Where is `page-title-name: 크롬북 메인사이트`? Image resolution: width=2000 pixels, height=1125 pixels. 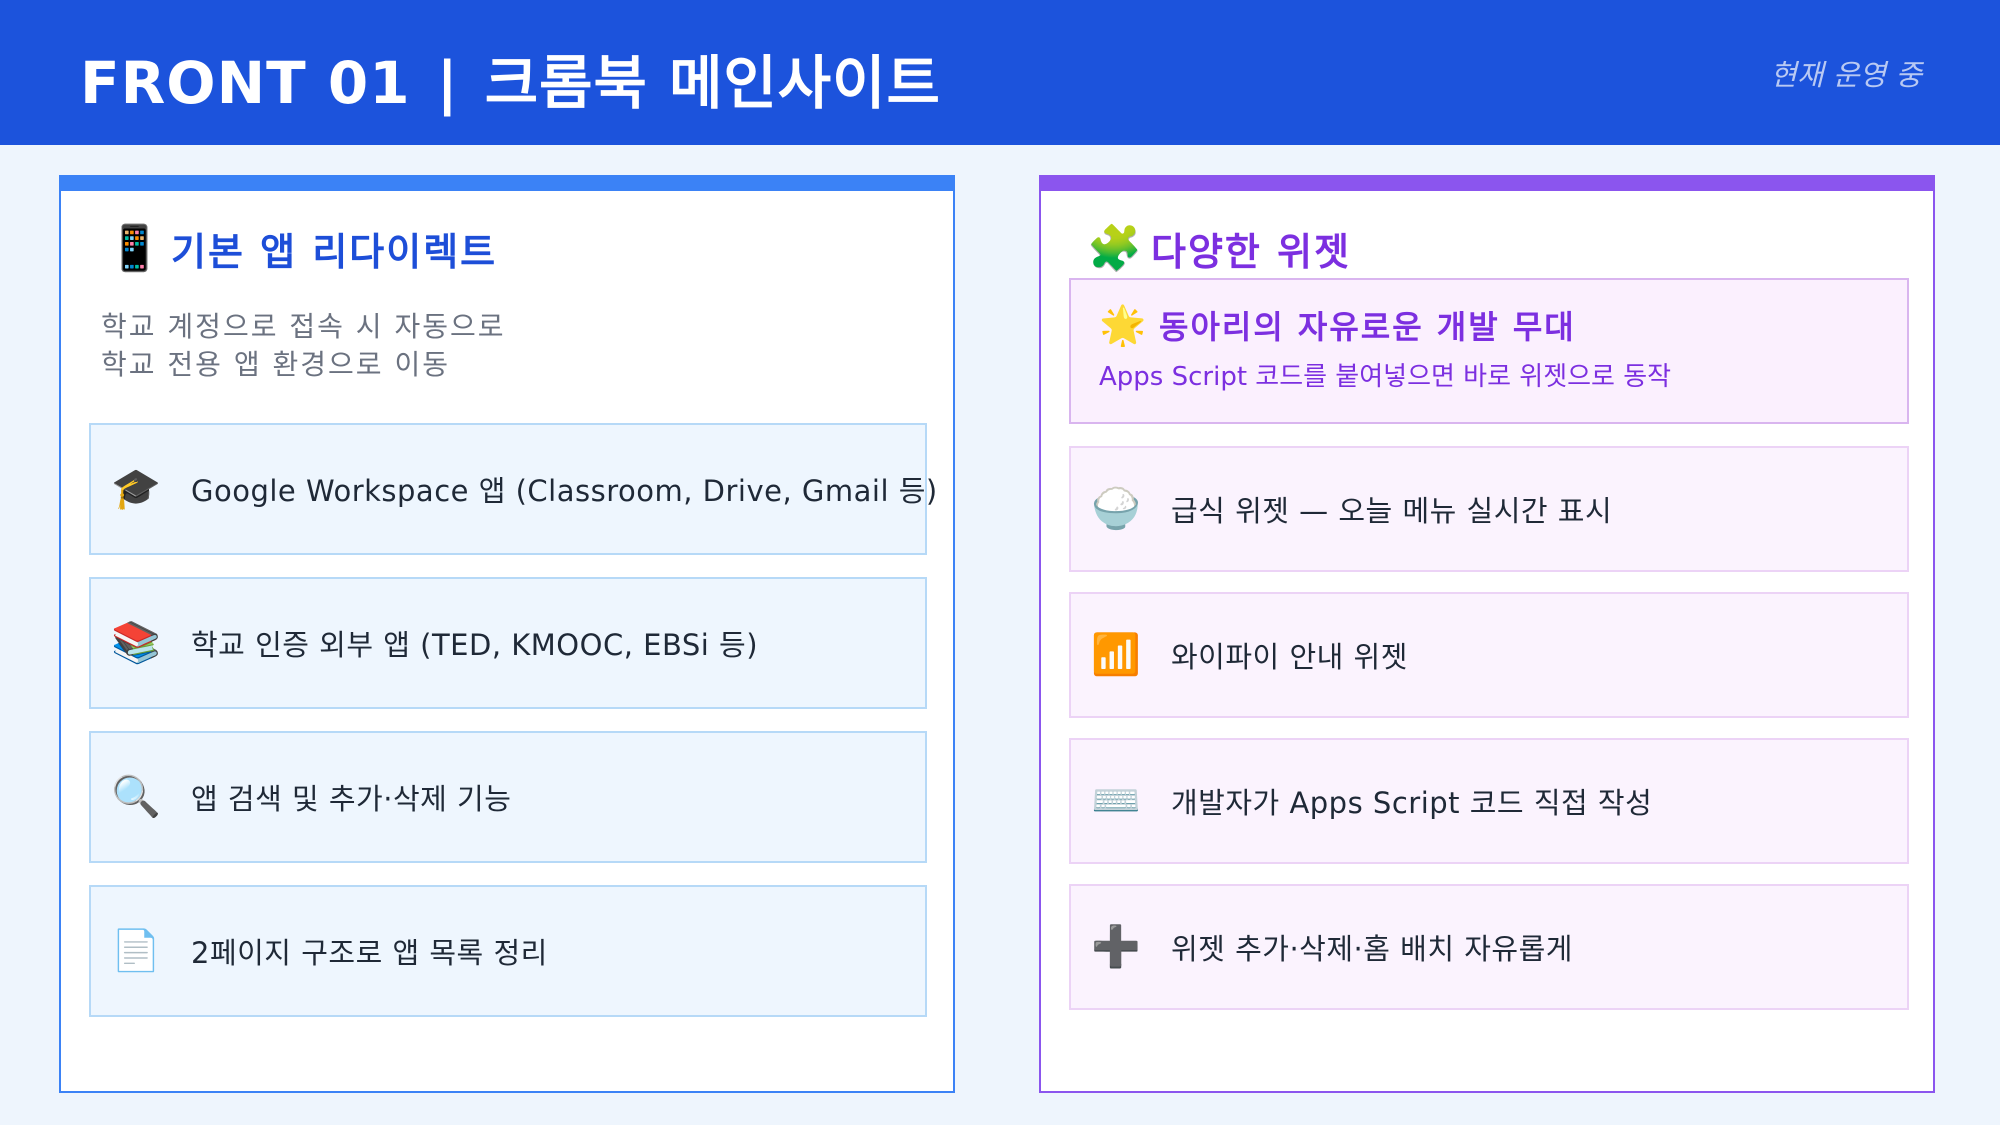 page-title-name: 크롬북 메인사이트 is located at coordinates (712, 83).